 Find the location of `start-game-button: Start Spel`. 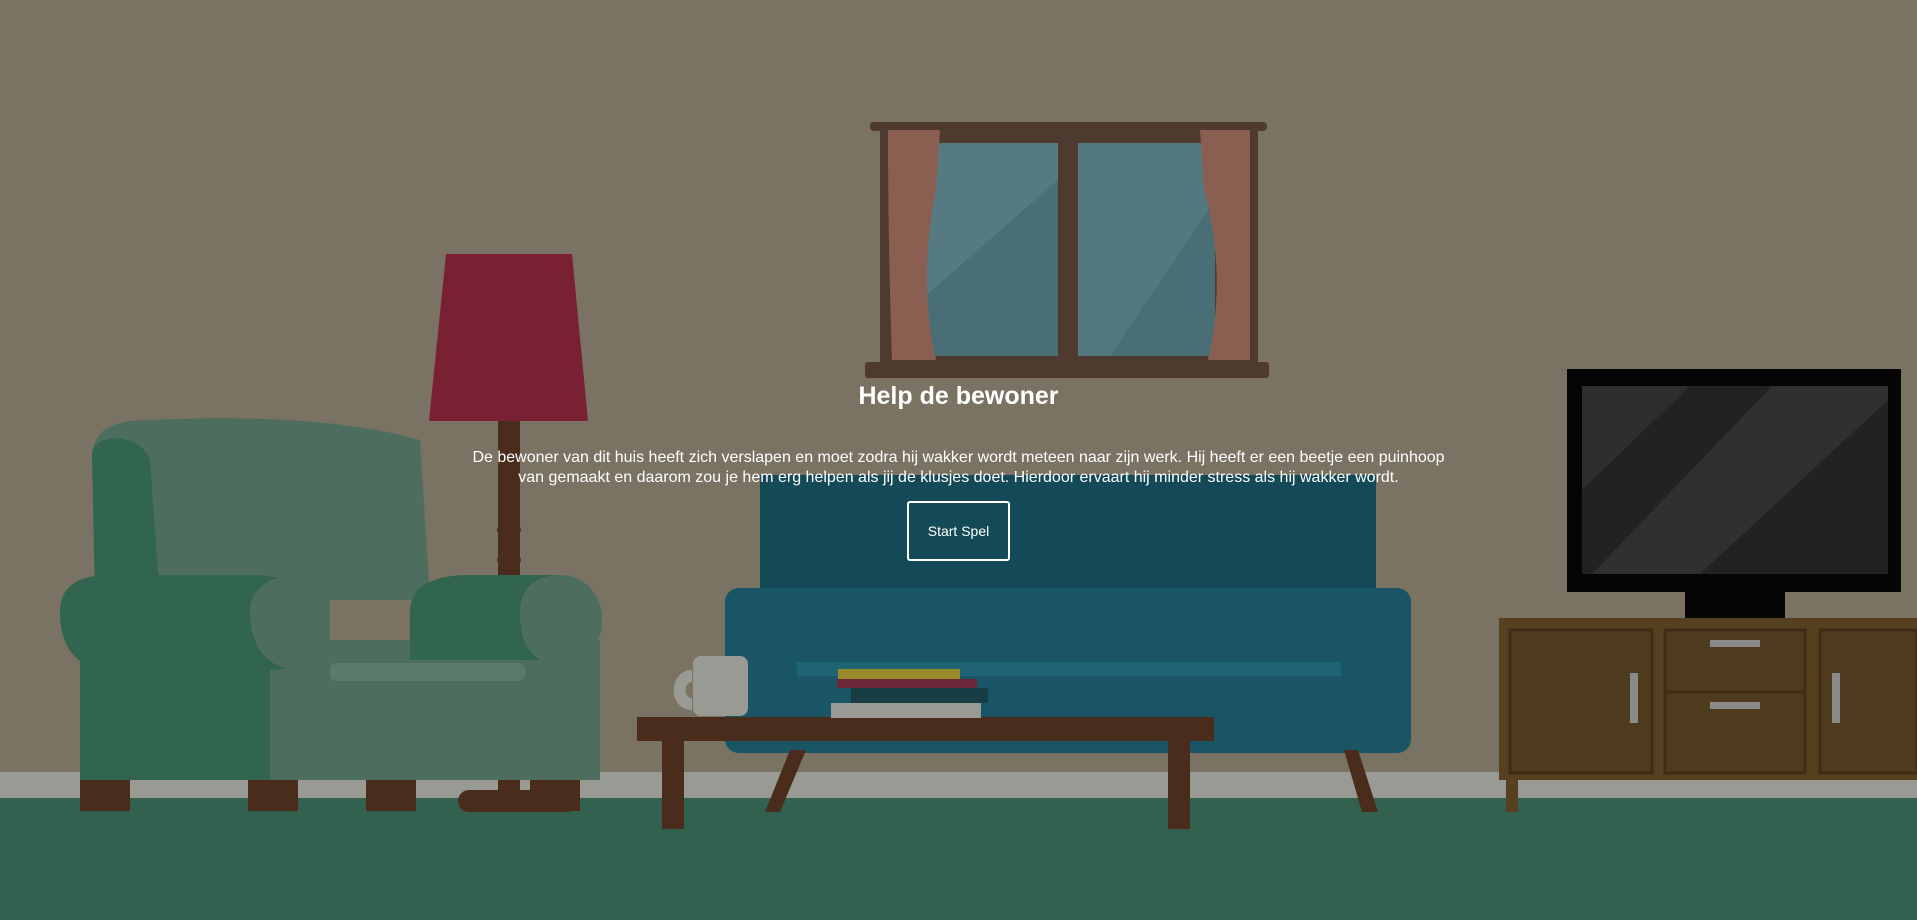

start-game-button: Start Spel is located at coordinates (958, 531).